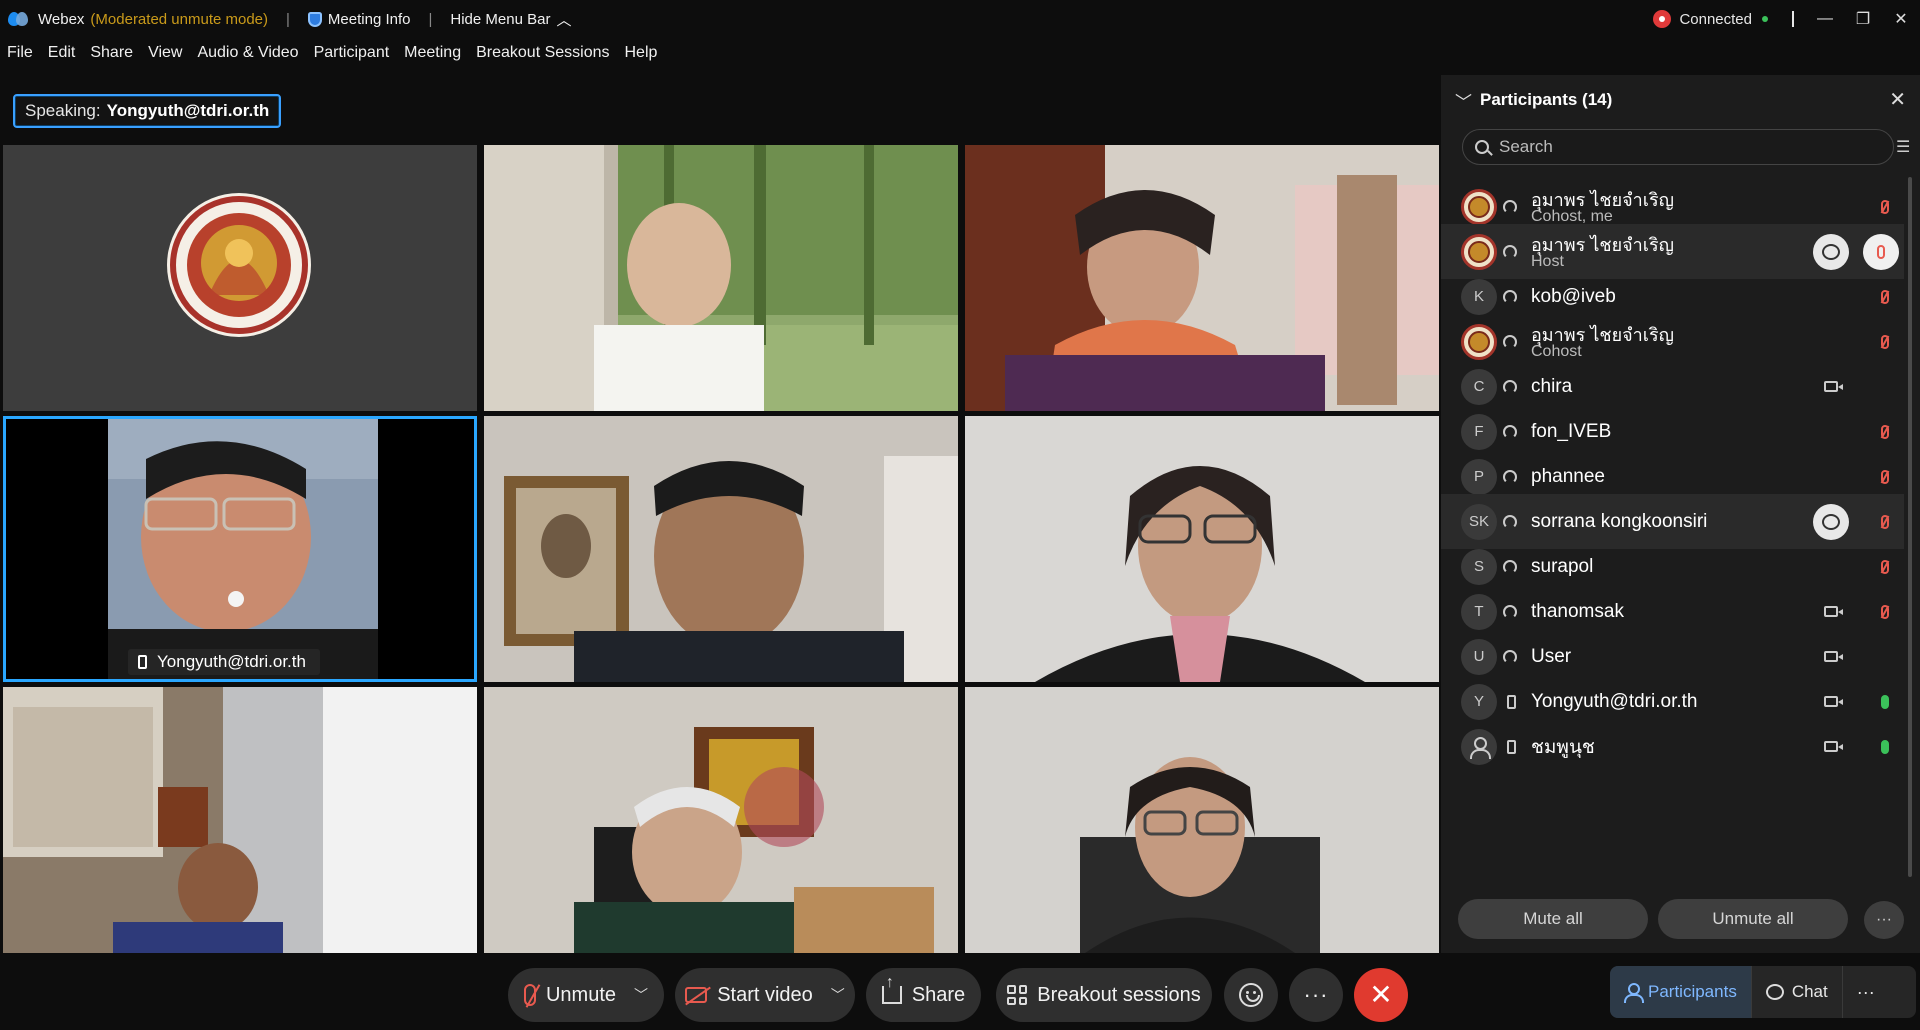  What do you see at coordinates (1479, 296) in the screenshot?
I see `avatar: K` at bounding box center [1479, 296].